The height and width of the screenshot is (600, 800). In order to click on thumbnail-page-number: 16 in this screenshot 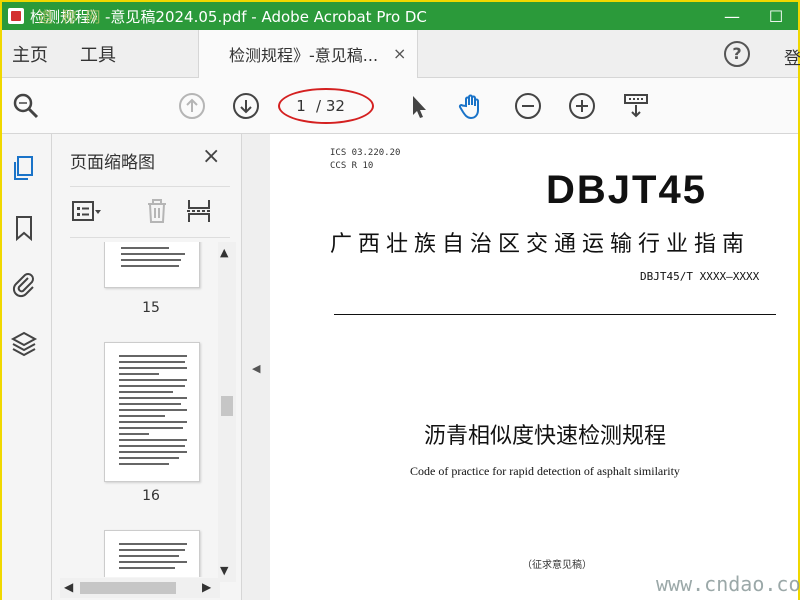, I will do `click(151, 496)`.